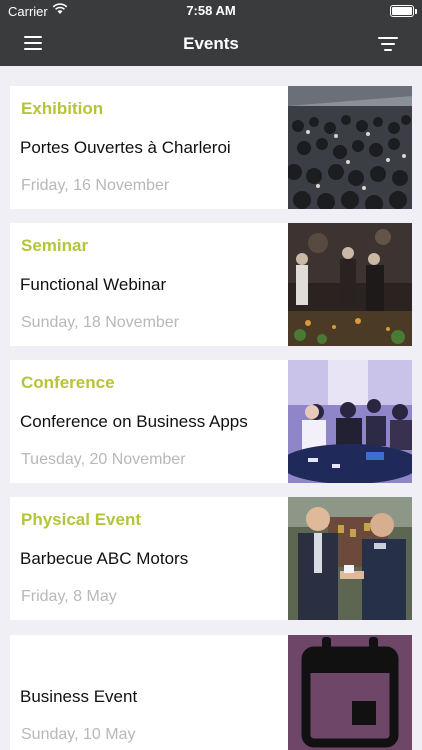 The width and height of the screenshot is (422, 750). What do you see at coordinates (62, 108) in the screenshot?
I see `event-category: Exhibition` at bounding box center [62, 108].